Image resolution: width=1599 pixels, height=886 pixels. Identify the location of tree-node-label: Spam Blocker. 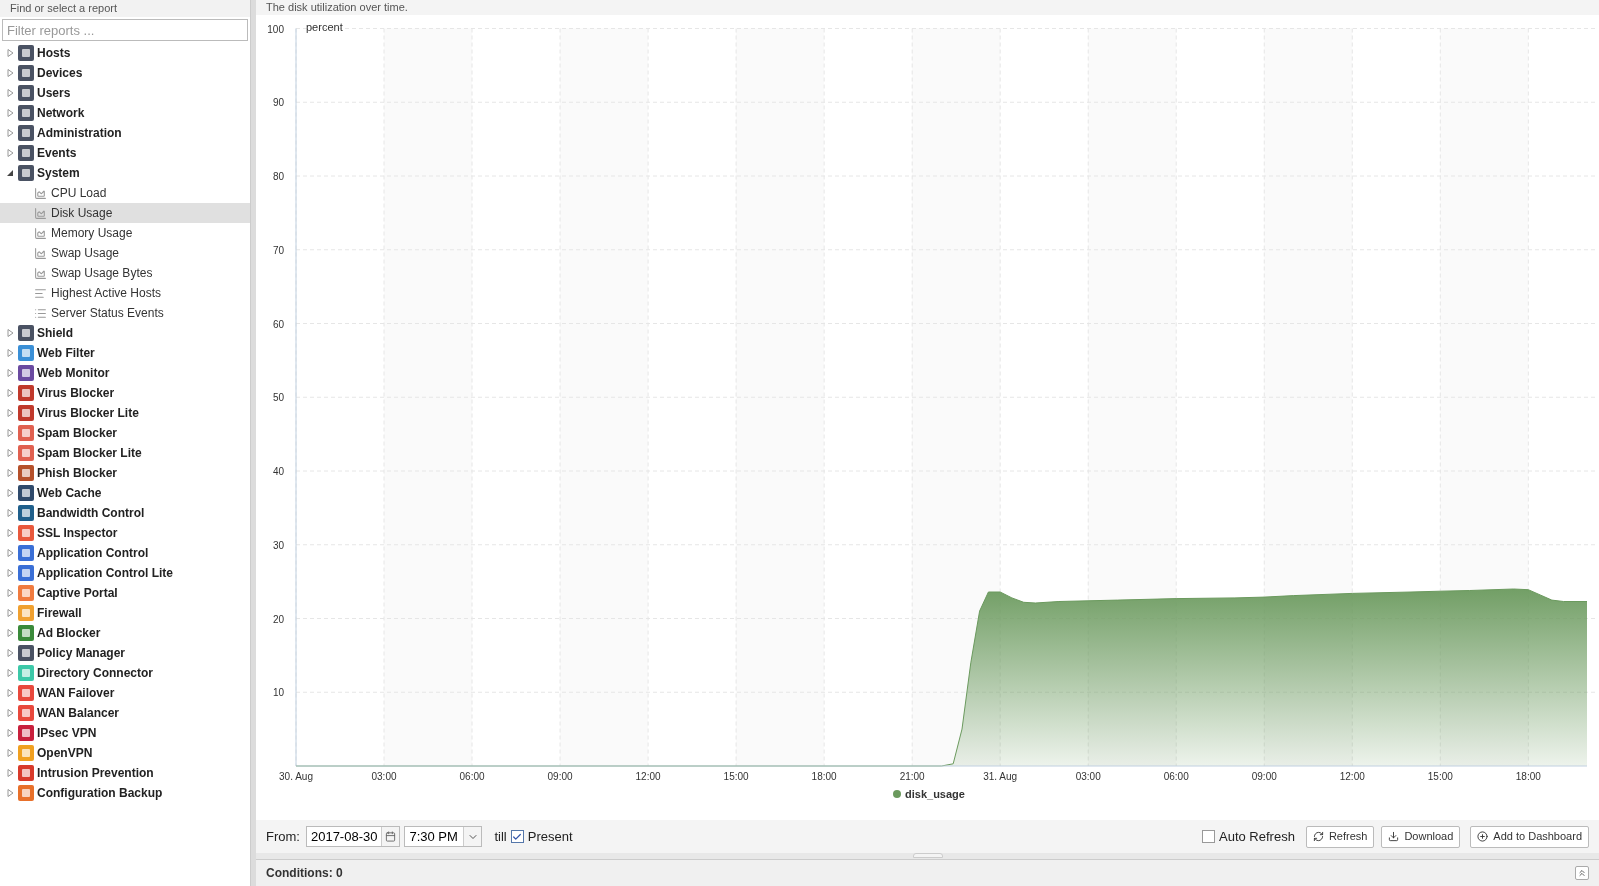
(77, 433).